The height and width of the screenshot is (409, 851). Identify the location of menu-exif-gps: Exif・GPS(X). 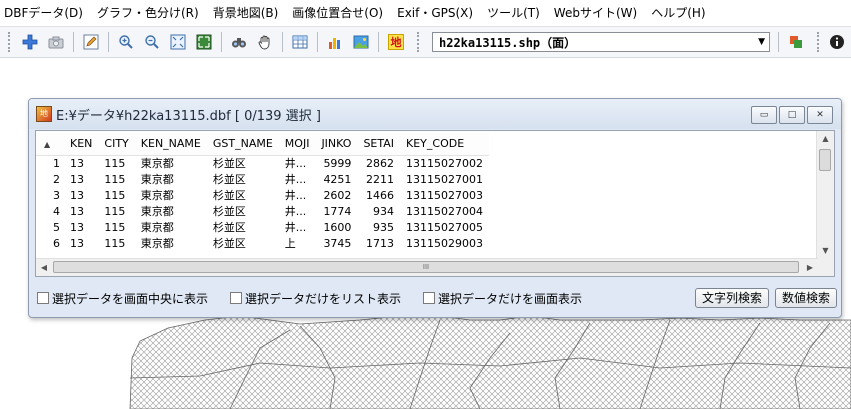
(435, 13).